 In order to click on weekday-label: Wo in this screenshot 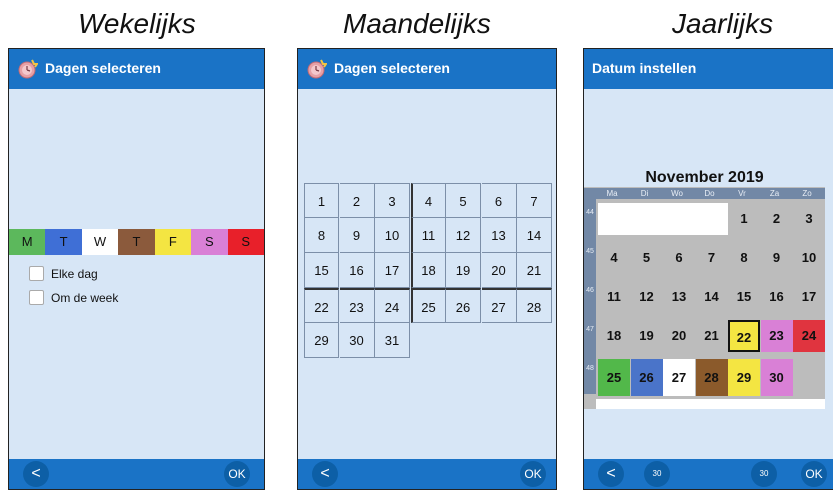, I will do `click(677, 193)`.